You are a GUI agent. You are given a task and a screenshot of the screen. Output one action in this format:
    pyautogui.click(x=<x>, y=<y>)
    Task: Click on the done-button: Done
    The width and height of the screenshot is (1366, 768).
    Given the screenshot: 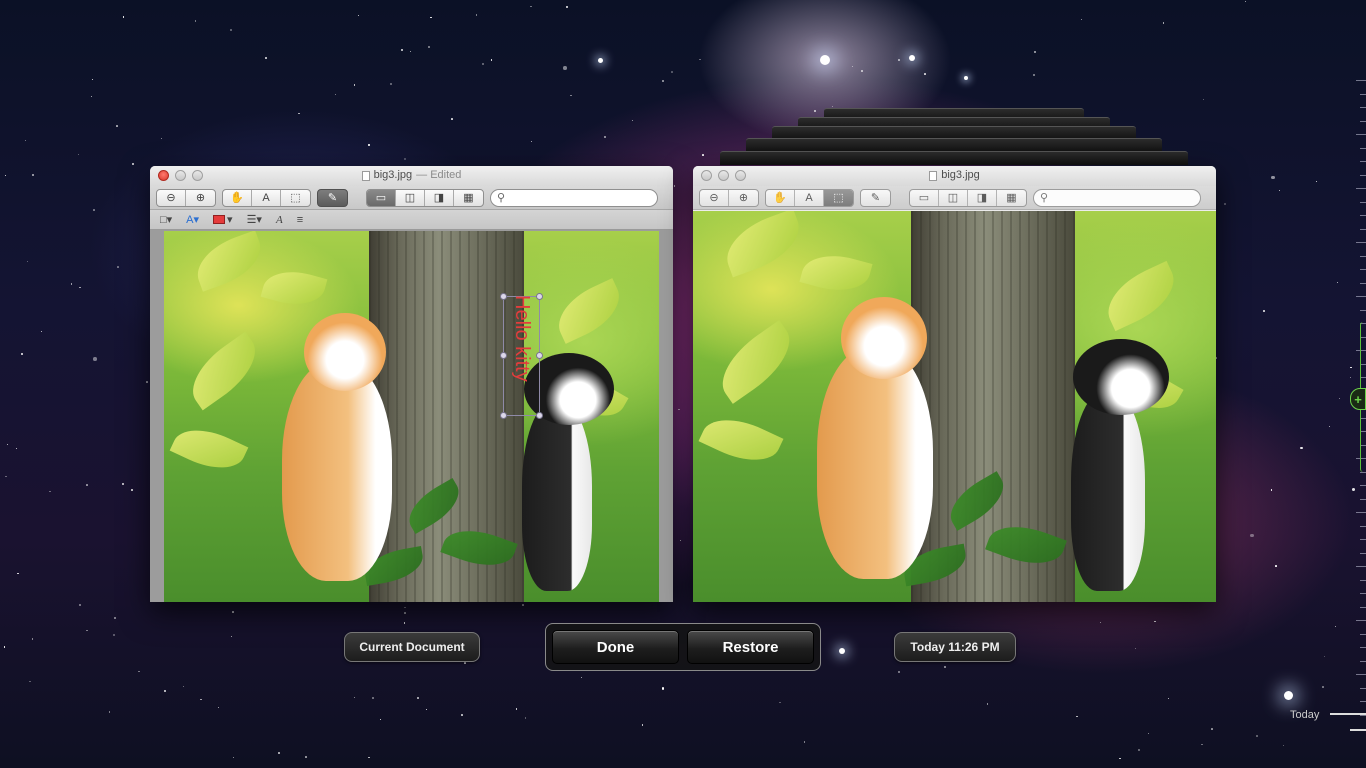 What is the action you would take?
    pyautogui.click(x=615, y=647)
    